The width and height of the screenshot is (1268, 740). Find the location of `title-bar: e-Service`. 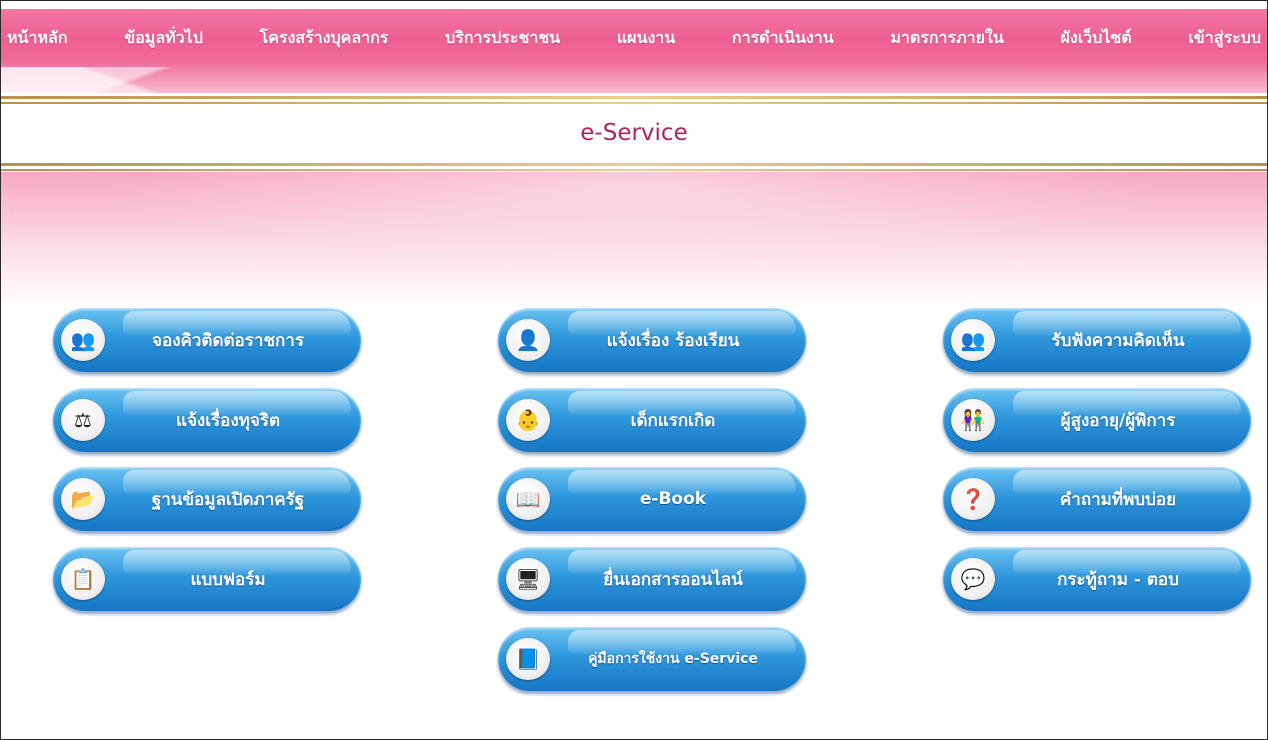

title-bar: e-Service is located at coordinates (634, 133).